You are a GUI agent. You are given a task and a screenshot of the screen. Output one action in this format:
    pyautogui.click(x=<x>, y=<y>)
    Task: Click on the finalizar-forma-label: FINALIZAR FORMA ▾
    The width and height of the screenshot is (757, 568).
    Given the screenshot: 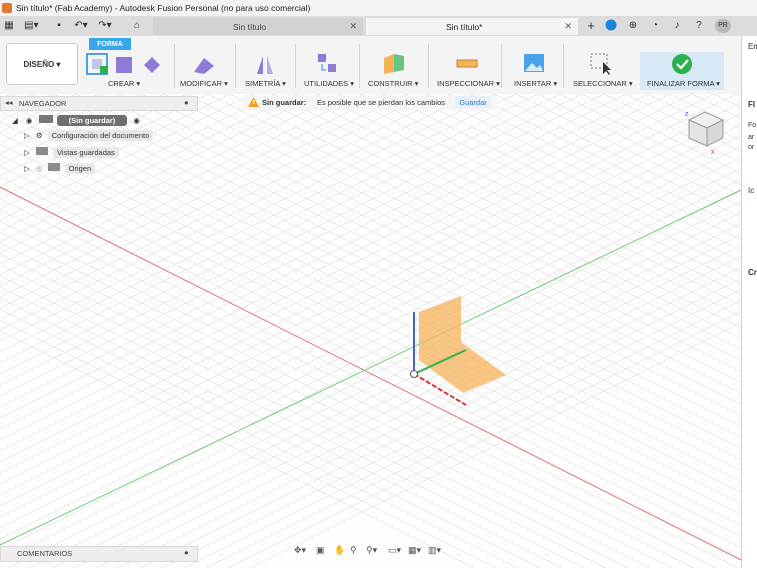 What is the action you would take?
    pyautogui.click(x=683, y=83)
    